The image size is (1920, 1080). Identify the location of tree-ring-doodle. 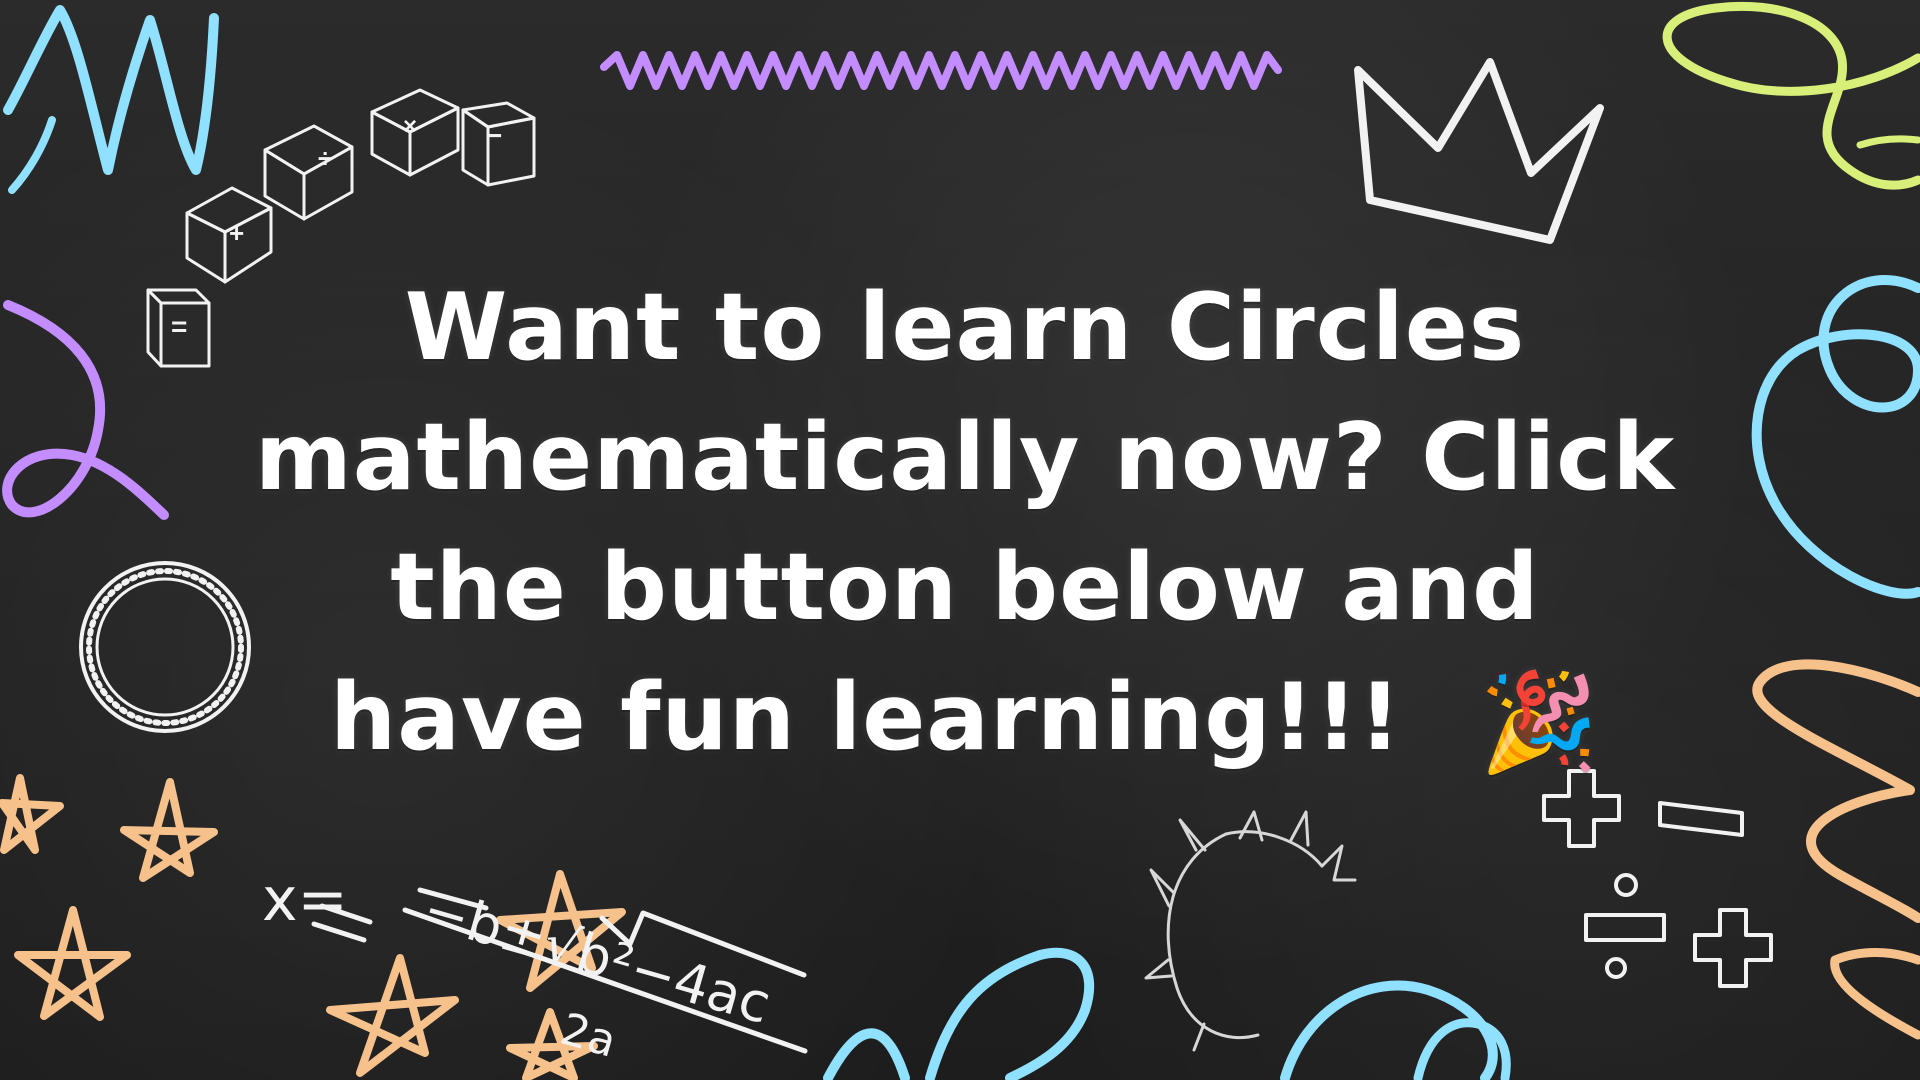
(1213, 936).